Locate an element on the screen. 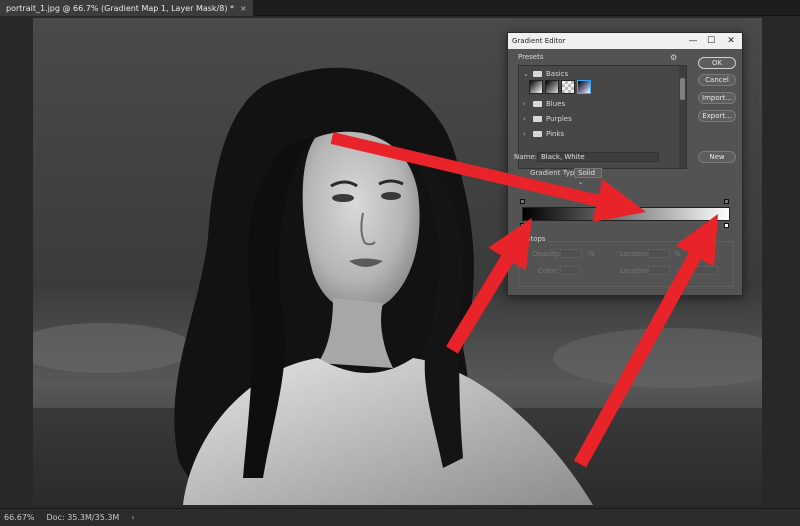  color-swatch is located at coordinates (570, 270).